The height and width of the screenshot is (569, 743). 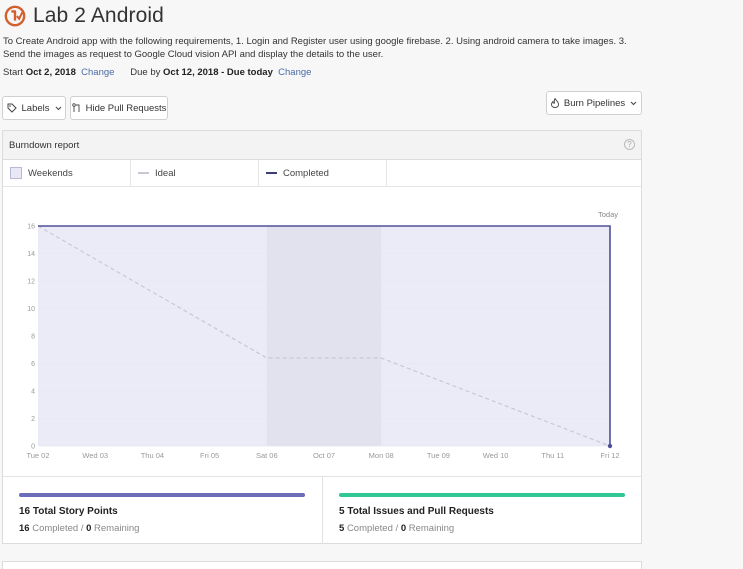 I want to click on issues-completed-label: Completed, so click(x=369, y=528).